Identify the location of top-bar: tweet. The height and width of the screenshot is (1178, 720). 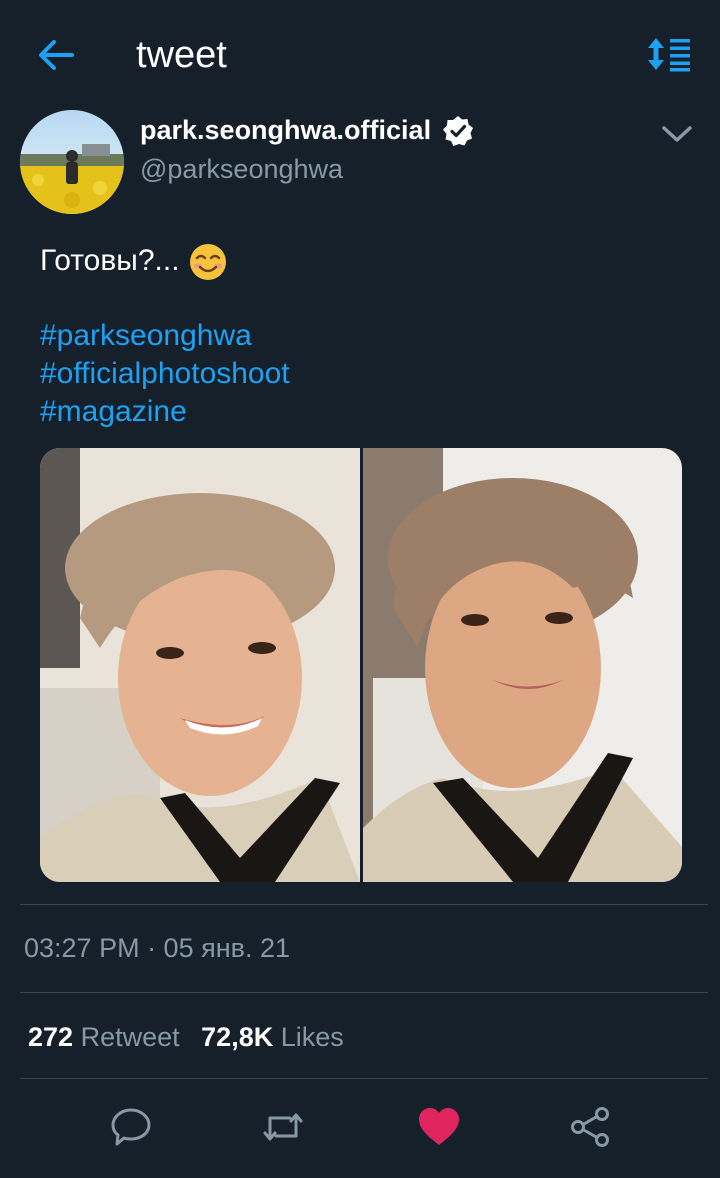
(360, 55).